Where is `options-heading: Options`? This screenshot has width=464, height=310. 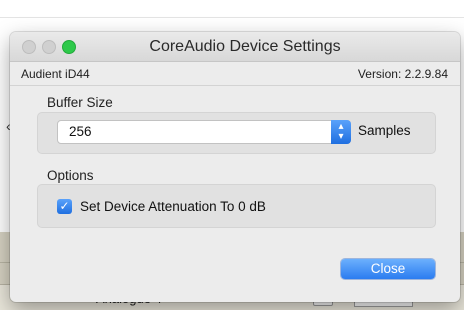 options-heading: Options is located at coordinates (70, 175).